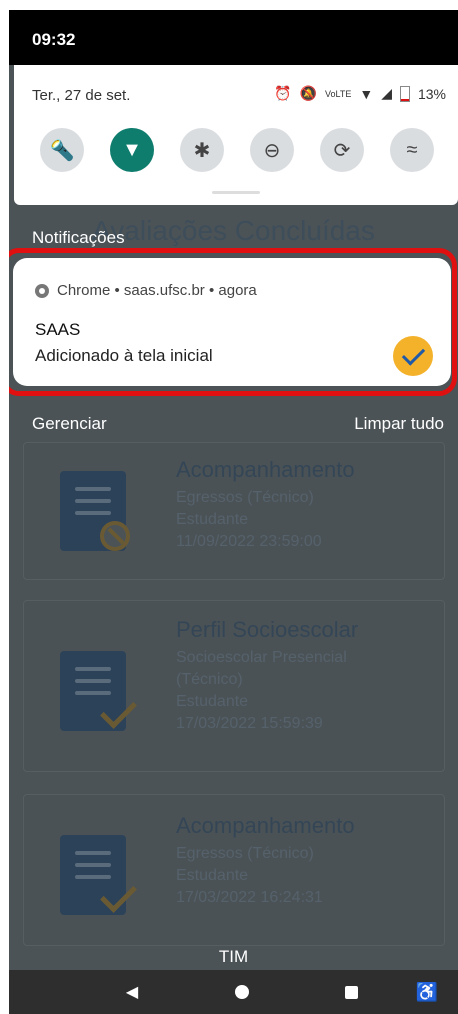 The image size is (458, 1014). Describe the element at coordinates (62, 150) in the screenshot. I see `flashlight-icon: 🔦` at that location.